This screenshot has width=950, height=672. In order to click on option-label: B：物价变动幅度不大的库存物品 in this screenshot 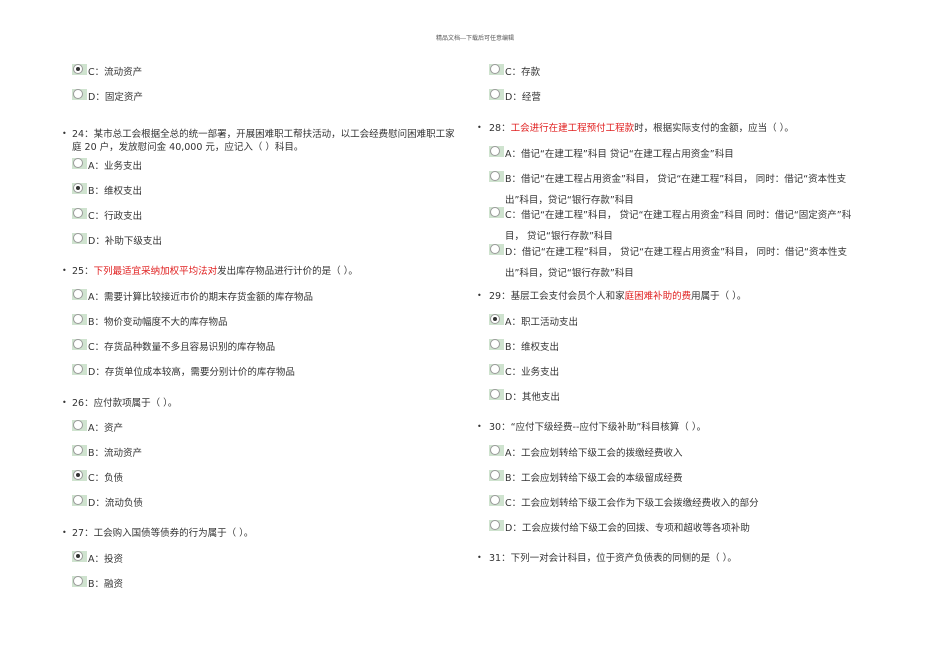, I will do `click(275, 322)`.